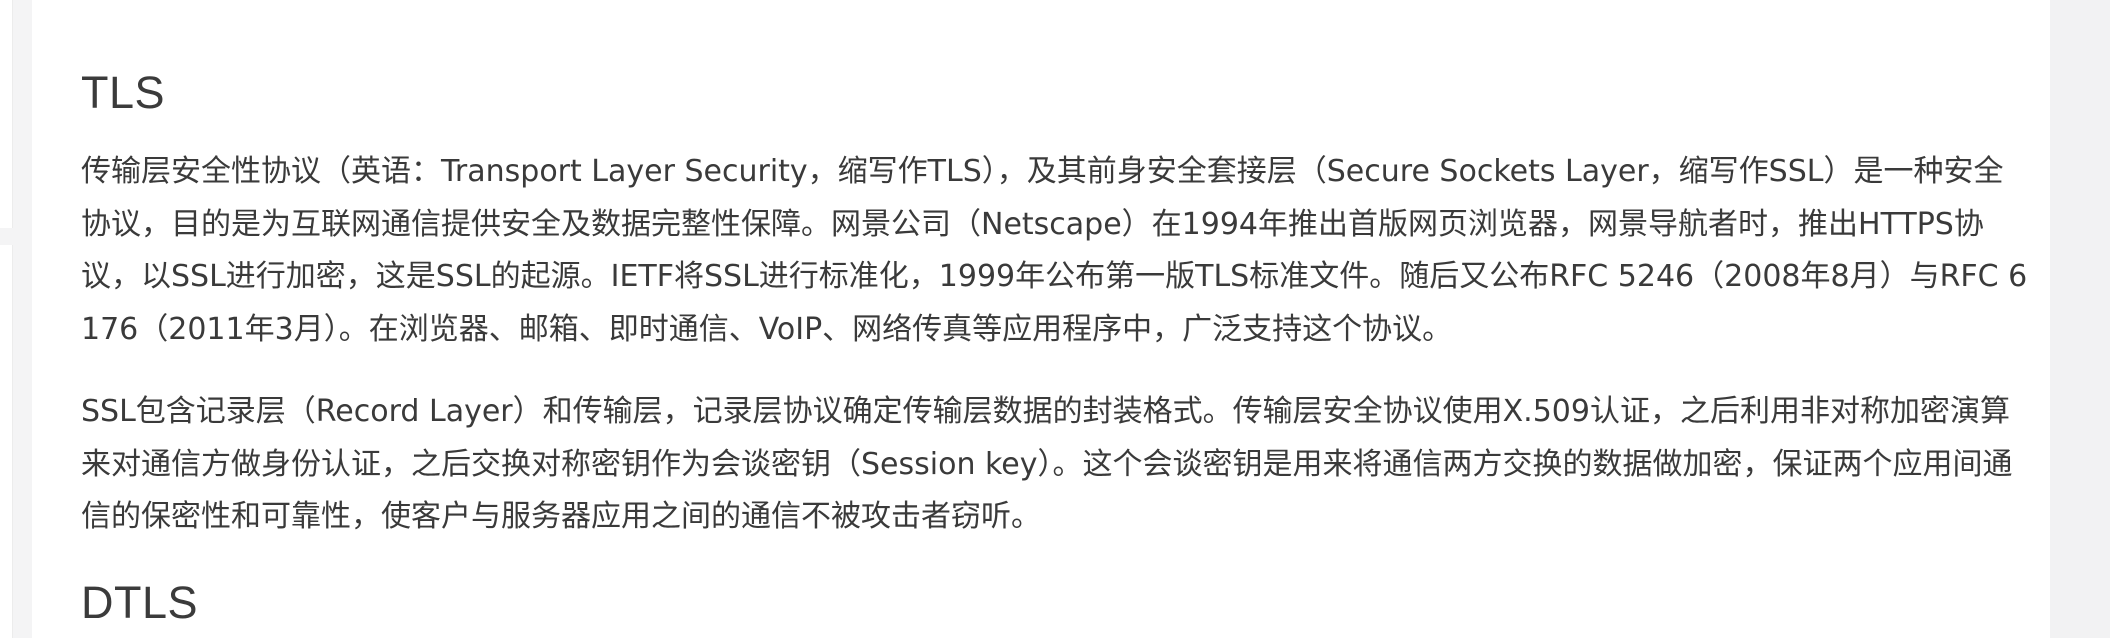  What do you see at coordinates (123, 92) in the screenshot?
I see `section-heading-tls: TLS` at bounding box center [123, 92].